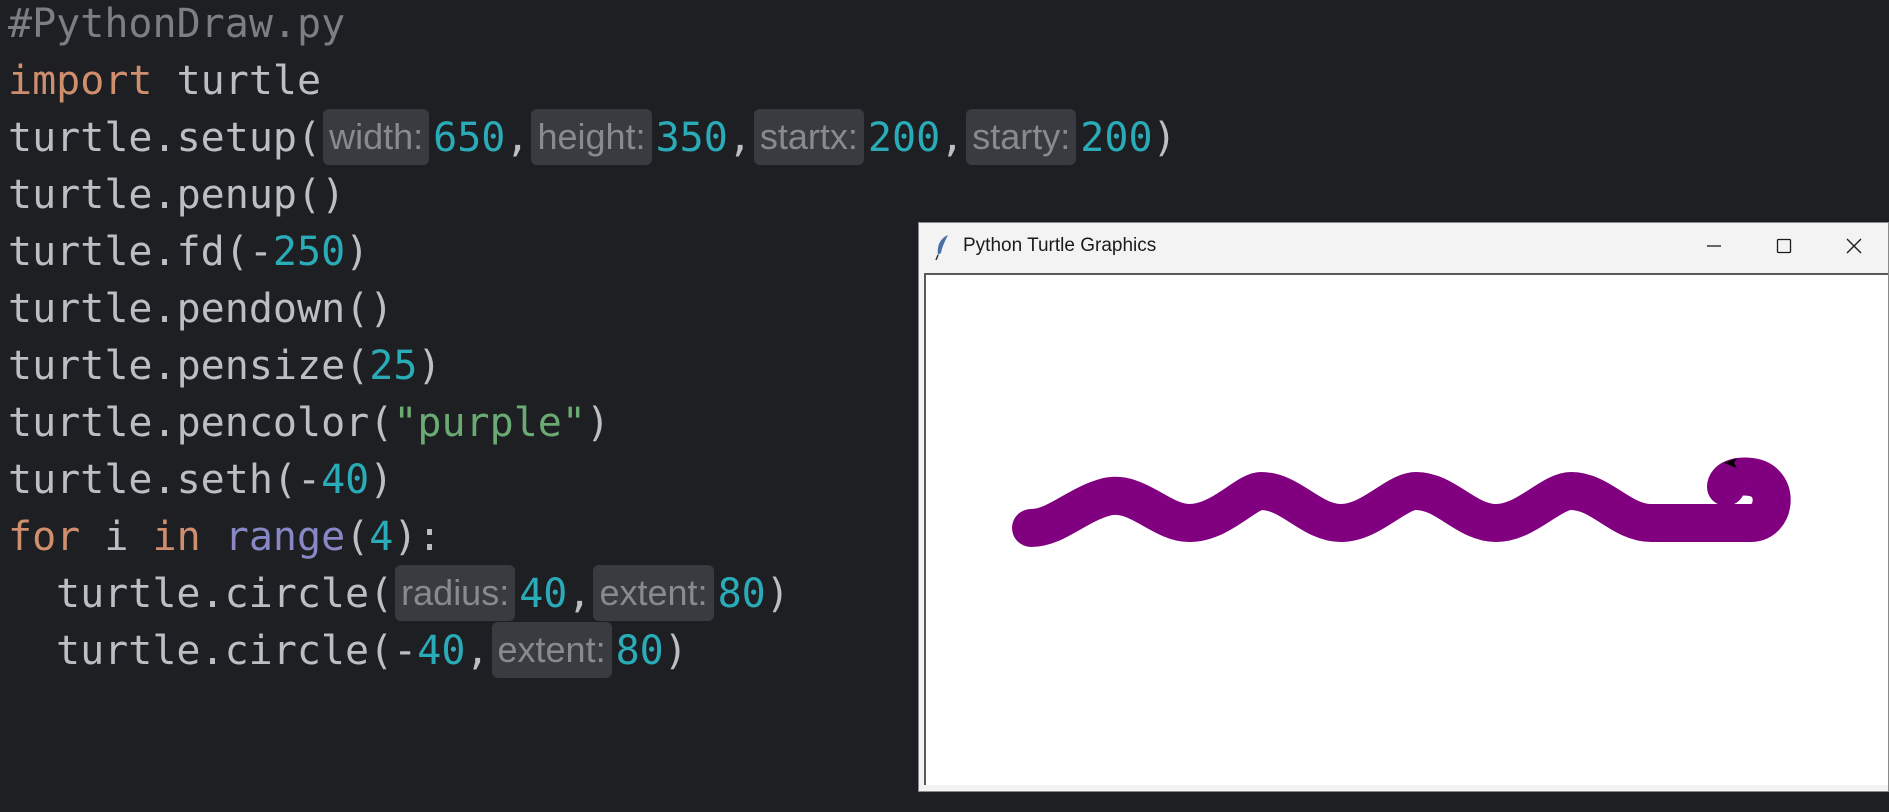  What do you see at coordinates (225, 594) in the screenshot?
I see `code-token: turtle.circle(` at bounding box center [225, 594].